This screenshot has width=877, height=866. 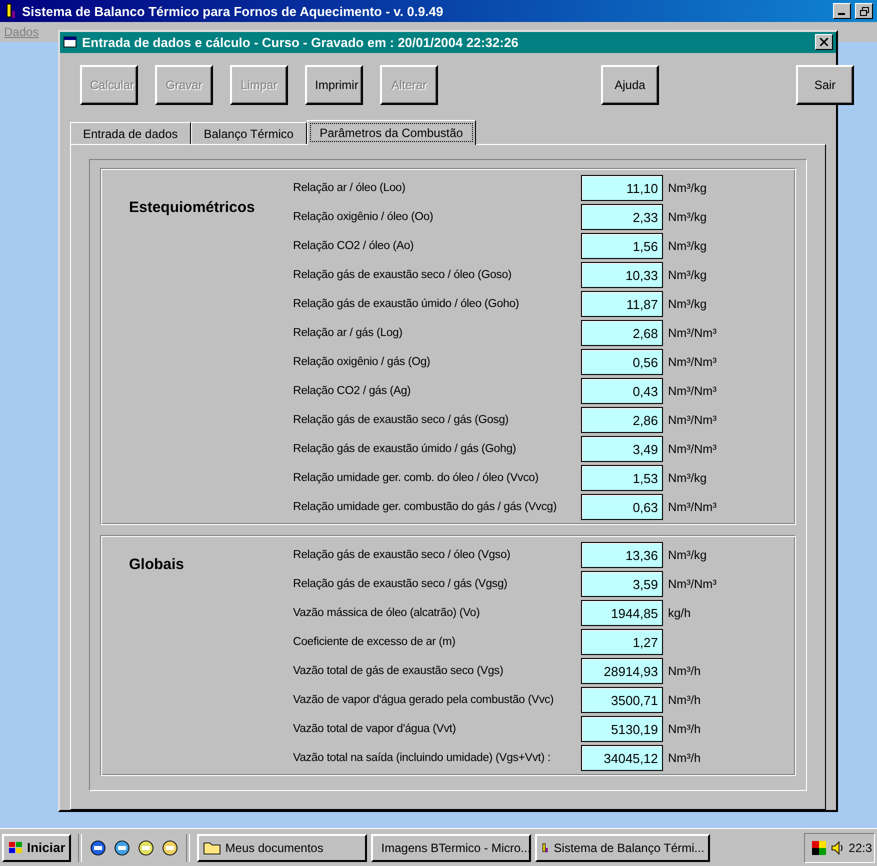 I want to click on tab: Balanço Térmico, so click(x=248, y=133).